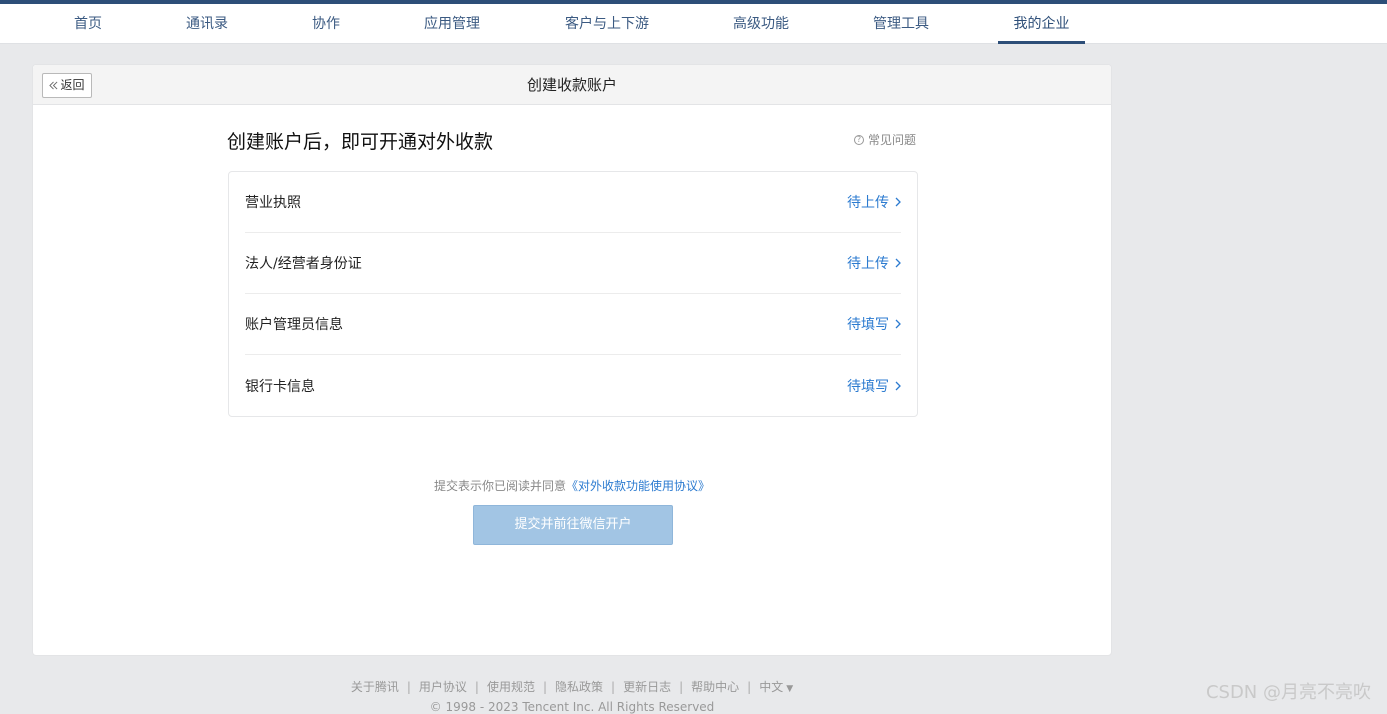 This screenshot has width=1387, height=714. I want to click on agreement-link: 《对外收款功能使用协议》, so click(638, 486).